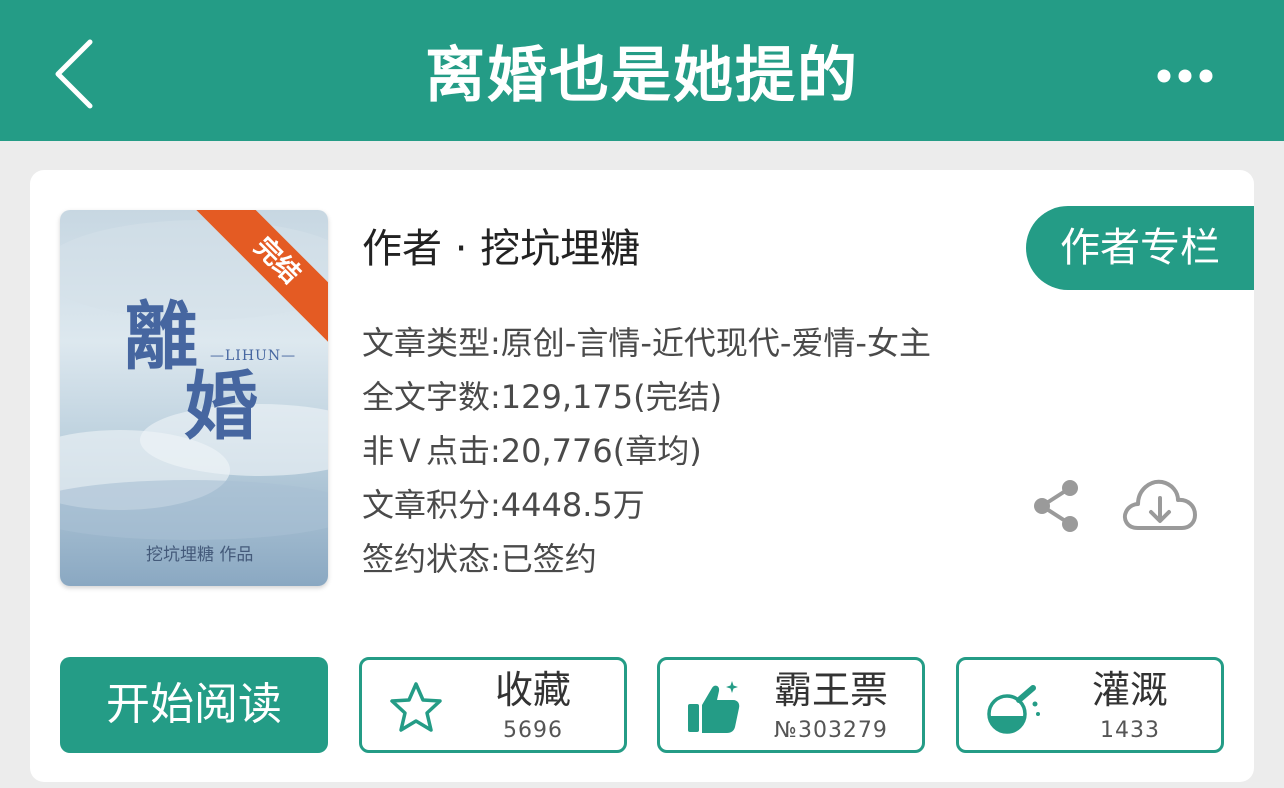 This screenshot has width=1284, height=788. What do you see at coordinates (830, 690) in the screenshot?
I see `vote-label: 霸王票` at bounding box center [830, 690].